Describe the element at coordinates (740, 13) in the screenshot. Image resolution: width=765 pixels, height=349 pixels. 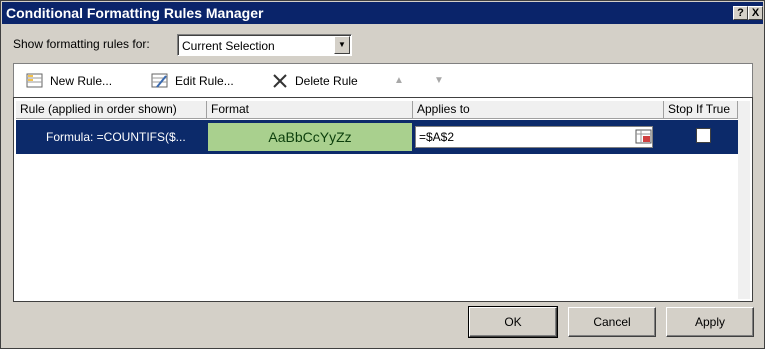
I see `help-button: ?` at that location.